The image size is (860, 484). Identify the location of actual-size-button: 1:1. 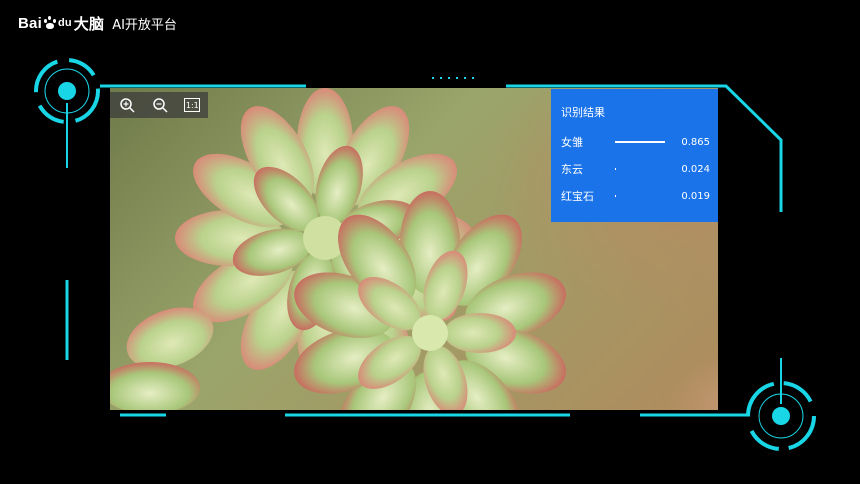
(192, 105).